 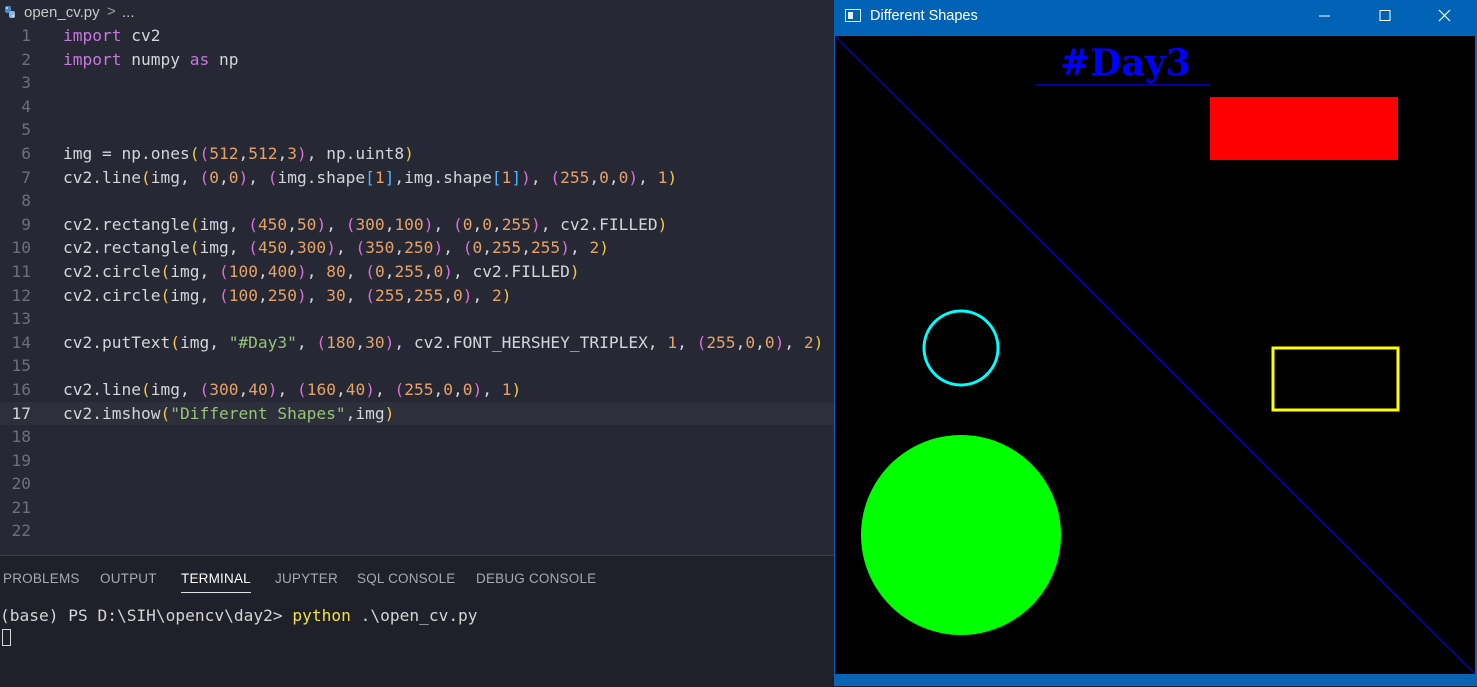 I want to click on window-app-icon, so click(x=853, y=15).